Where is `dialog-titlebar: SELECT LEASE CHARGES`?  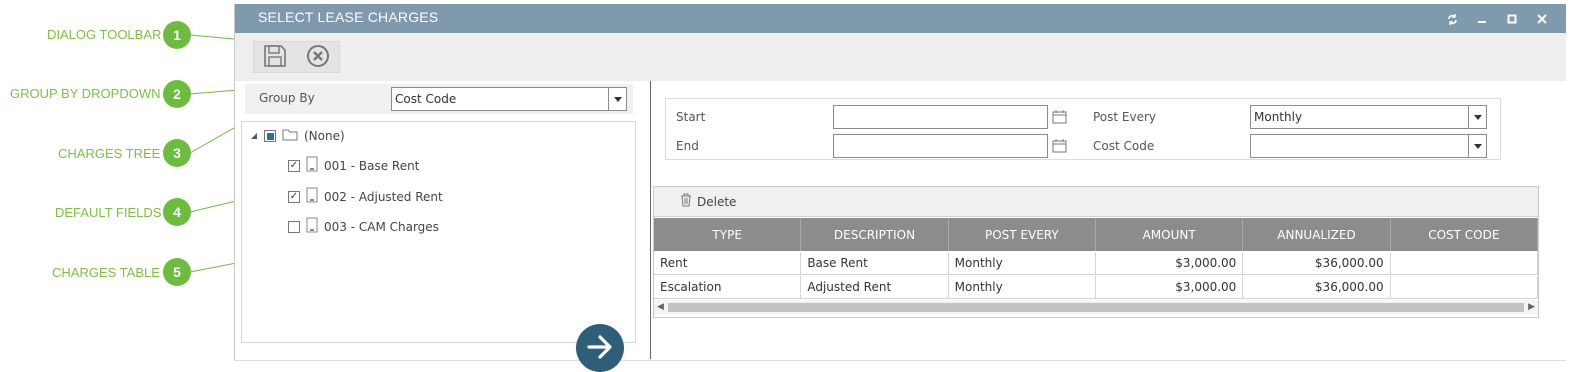
dialog-titlebar: SELECT LEASE CHARGES is located at coordinates (900, 18).